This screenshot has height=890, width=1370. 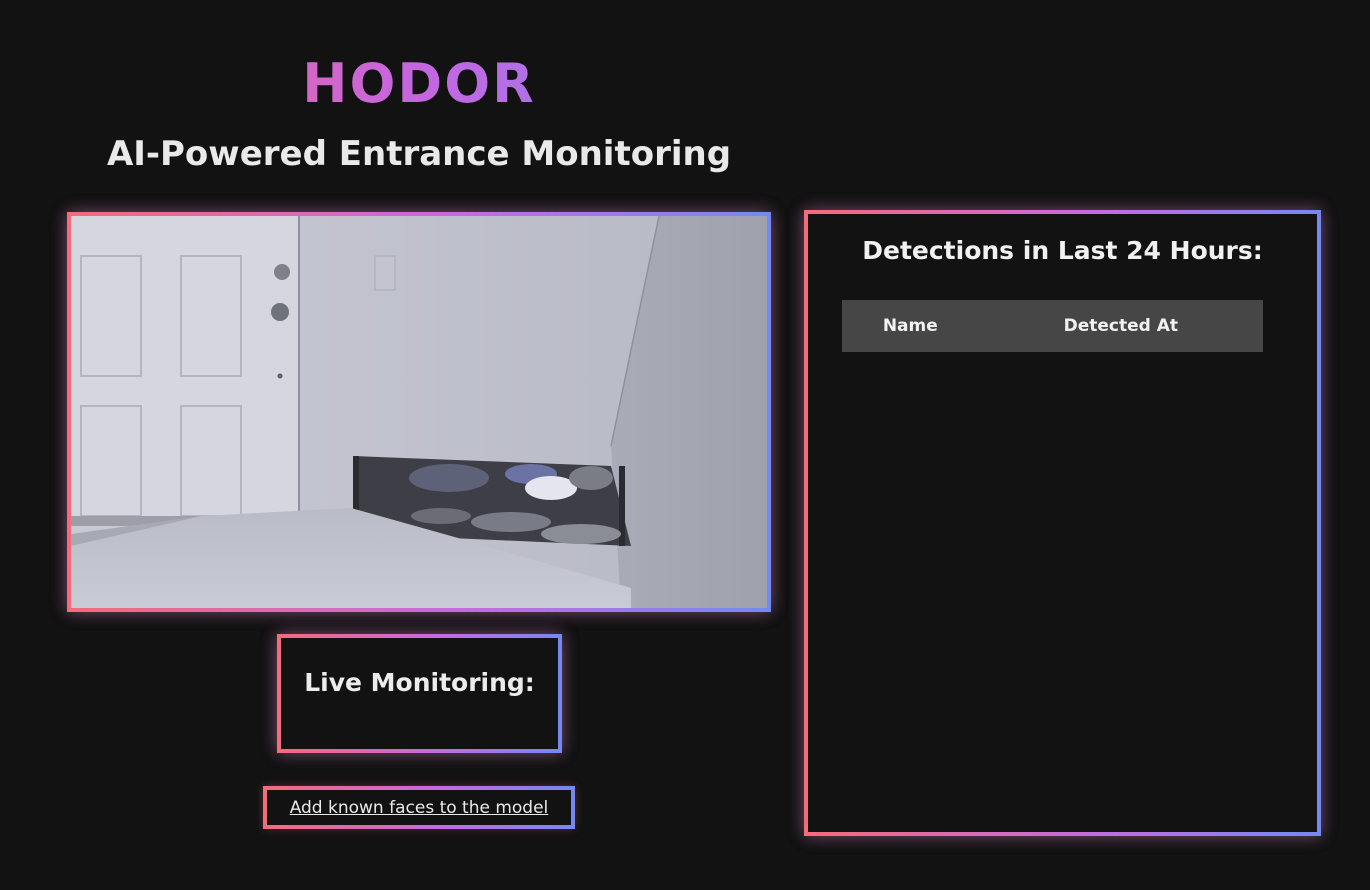 I want to click on live-monitoring-box: Live Monitoring:, so click(x=419, y=693).